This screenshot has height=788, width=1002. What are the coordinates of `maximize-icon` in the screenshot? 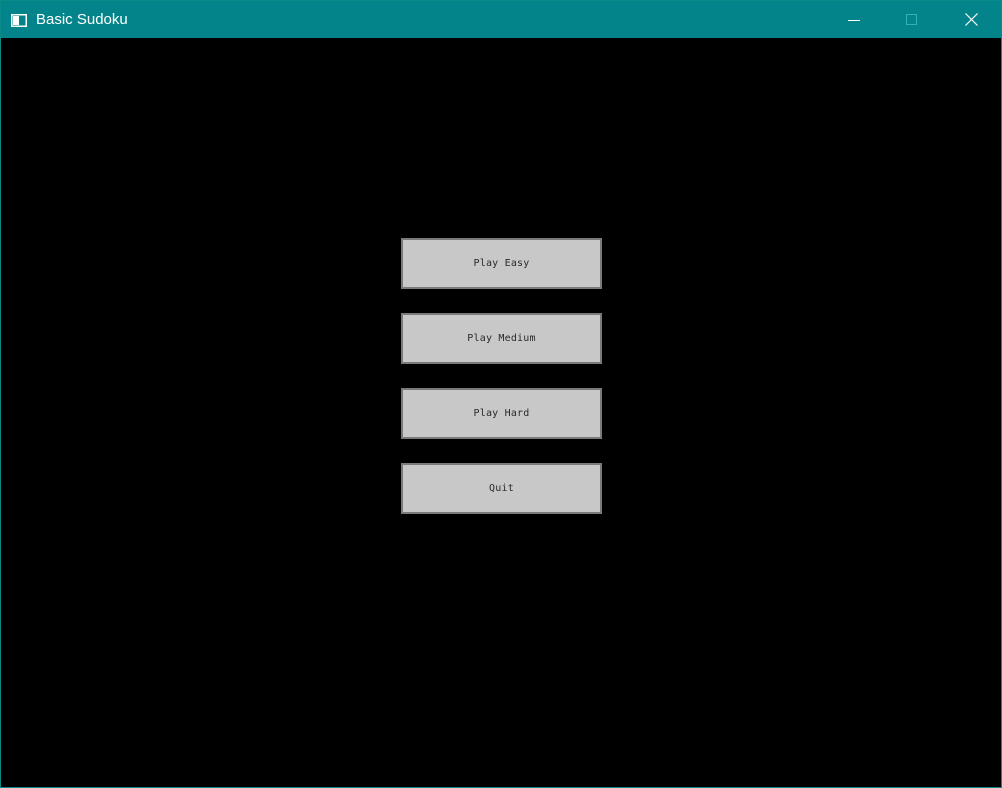 It's located at (912, 19).